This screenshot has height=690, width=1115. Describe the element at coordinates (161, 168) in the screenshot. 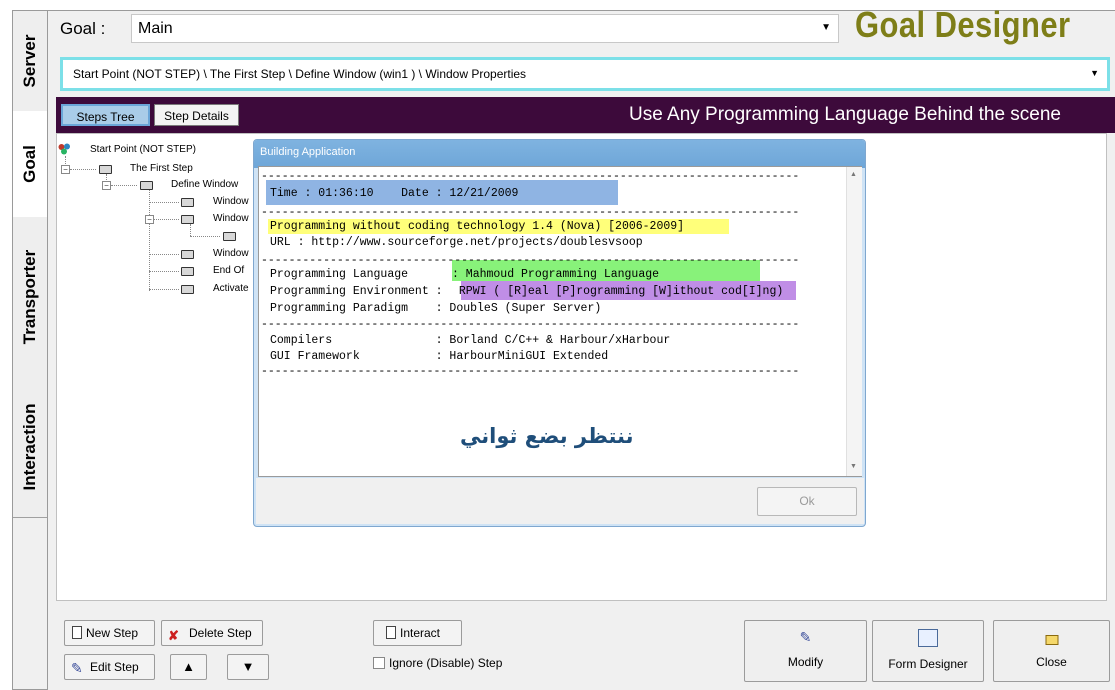

I see `tree-node-first-step: The First Step` at that location.